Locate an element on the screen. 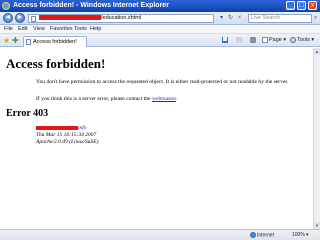  favorites-star-icon: ★ is located at coordinates (6, 40).